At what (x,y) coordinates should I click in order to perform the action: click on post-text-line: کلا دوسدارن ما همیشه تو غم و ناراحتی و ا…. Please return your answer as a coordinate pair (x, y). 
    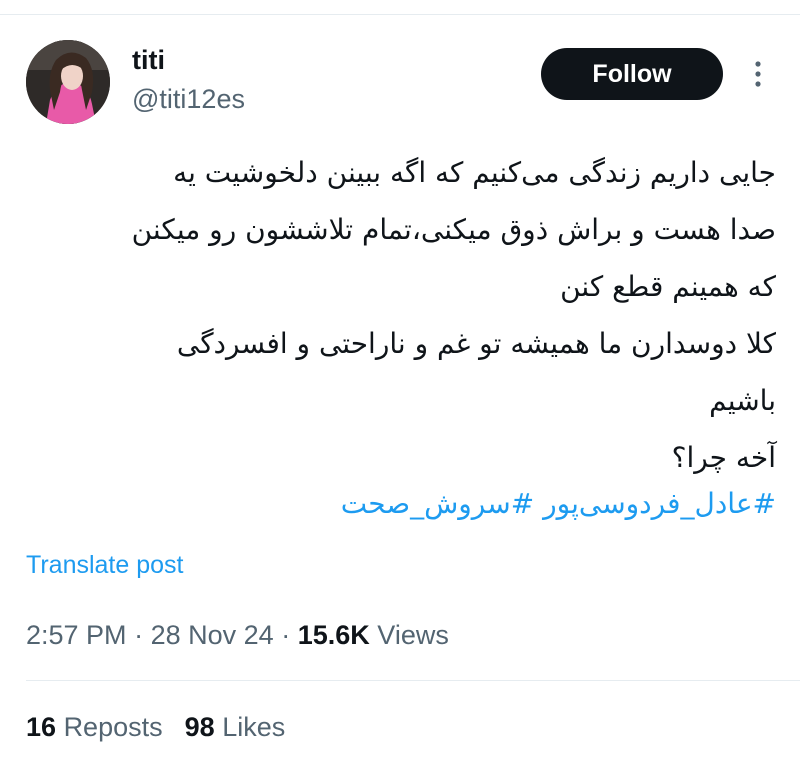
    Looking at the image, I should click on (476, 343).